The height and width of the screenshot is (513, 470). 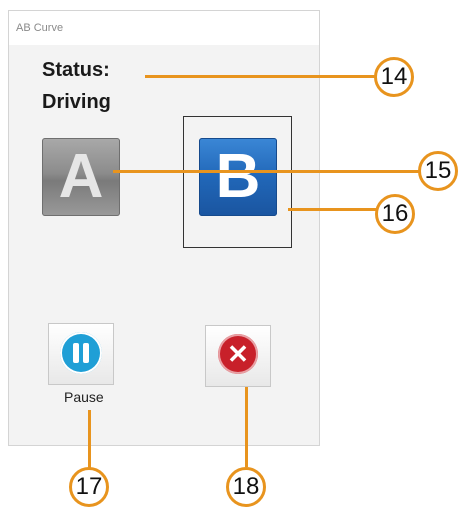 What do you see at coordinates (86, 353) in the screenshot?
I see `pause-icon-bar-right` at bounding box center [86, 353].